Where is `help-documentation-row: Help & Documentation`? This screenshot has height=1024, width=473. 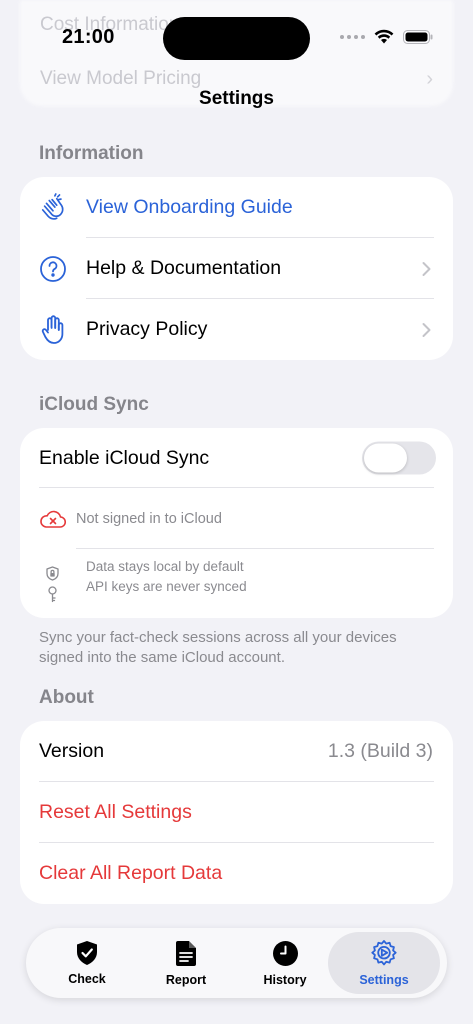
help-documentation-row: Help & Documentation is located at coordinates (236, 268).